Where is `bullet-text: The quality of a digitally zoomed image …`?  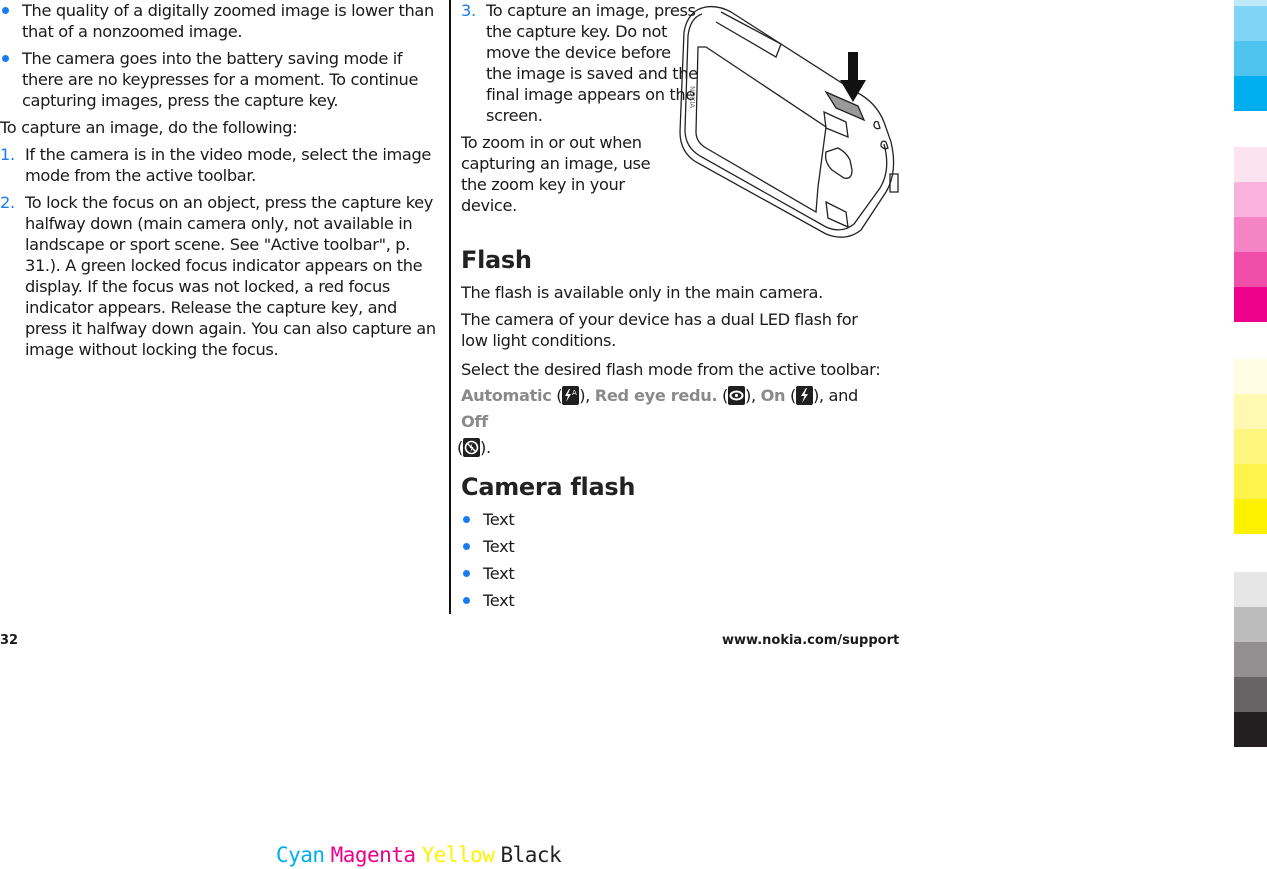 bullet-text: The quality of a digitally zoomed image … is located at coordinates (228, 21).